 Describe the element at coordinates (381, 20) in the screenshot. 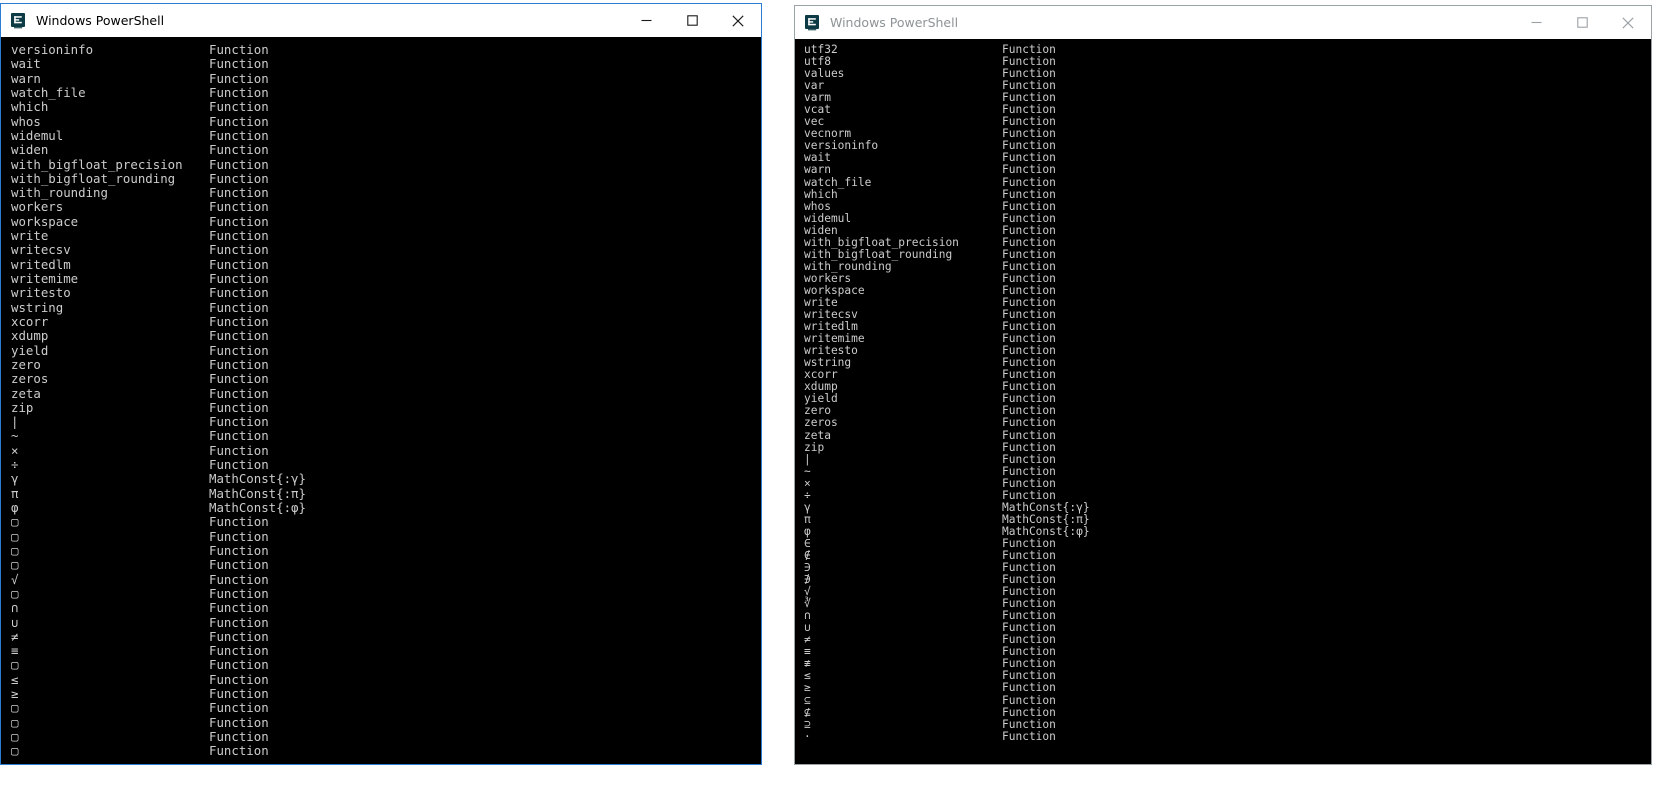

I see `titlebar-left: Windows PowerShell` at that location.